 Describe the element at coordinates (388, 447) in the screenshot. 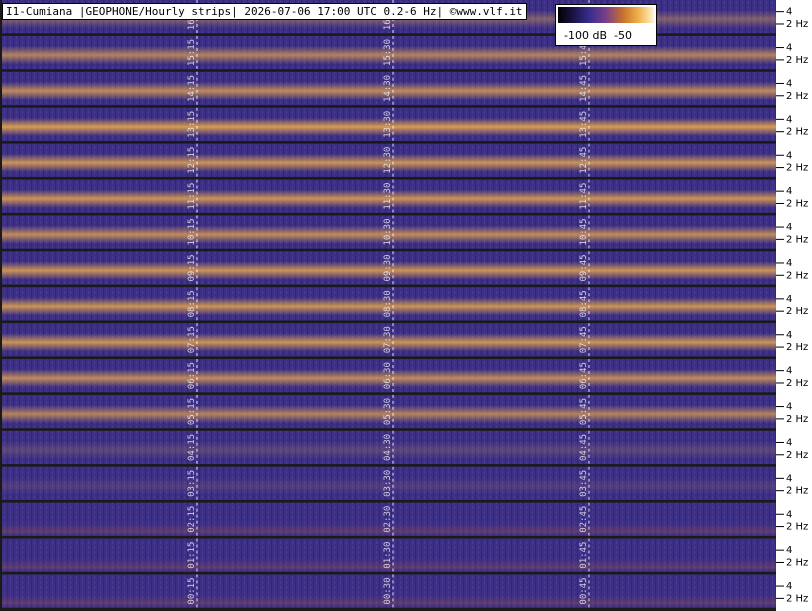

I see `quarter-hour-label: 04:30` at that location.